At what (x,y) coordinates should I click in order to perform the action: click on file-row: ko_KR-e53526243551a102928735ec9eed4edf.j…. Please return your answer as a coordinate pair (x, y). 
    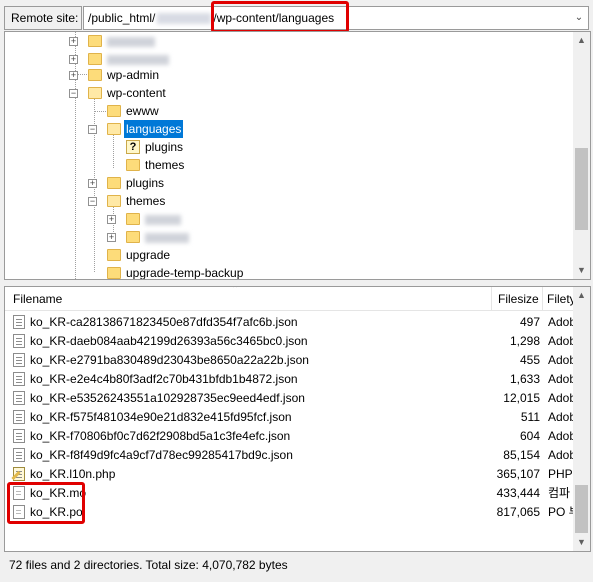
    Looking at the image, I should click on (290, 398).